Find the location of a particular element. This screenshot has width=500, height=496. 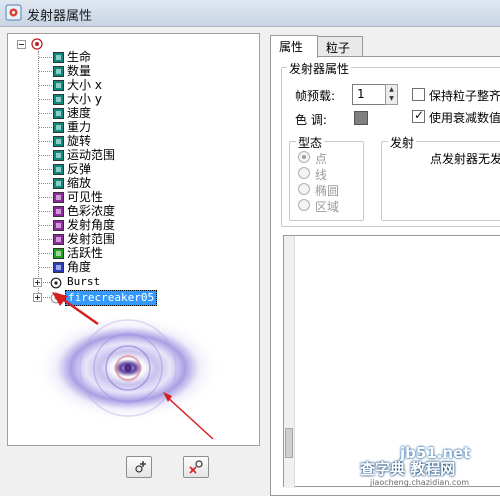

tab-particles: 粒子 is located at coordinates (340, 46).